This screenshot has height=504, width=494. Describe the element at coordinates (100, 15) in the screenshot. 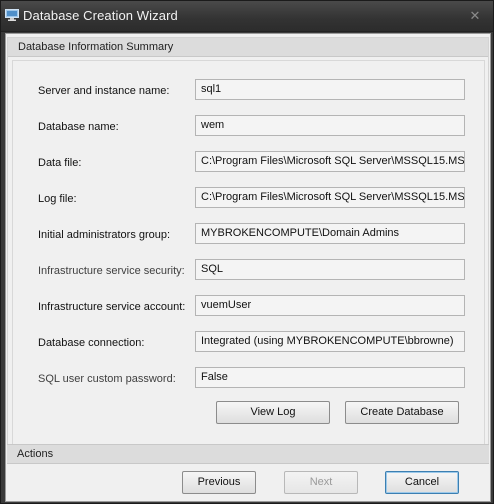

I see `window-title: Database Creation Wizard` at that location.